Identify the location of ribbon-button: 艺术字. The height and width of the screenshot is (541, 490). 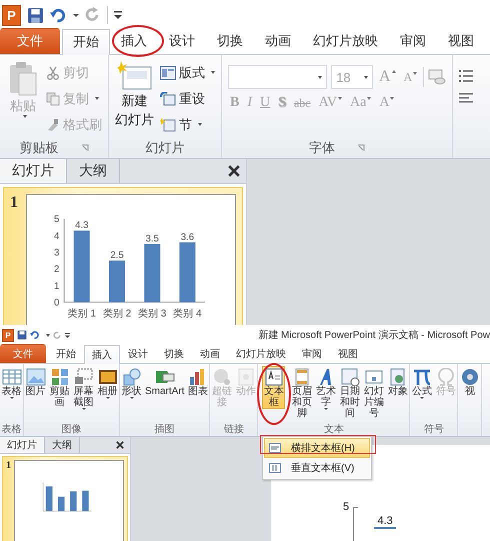
(326, 388).